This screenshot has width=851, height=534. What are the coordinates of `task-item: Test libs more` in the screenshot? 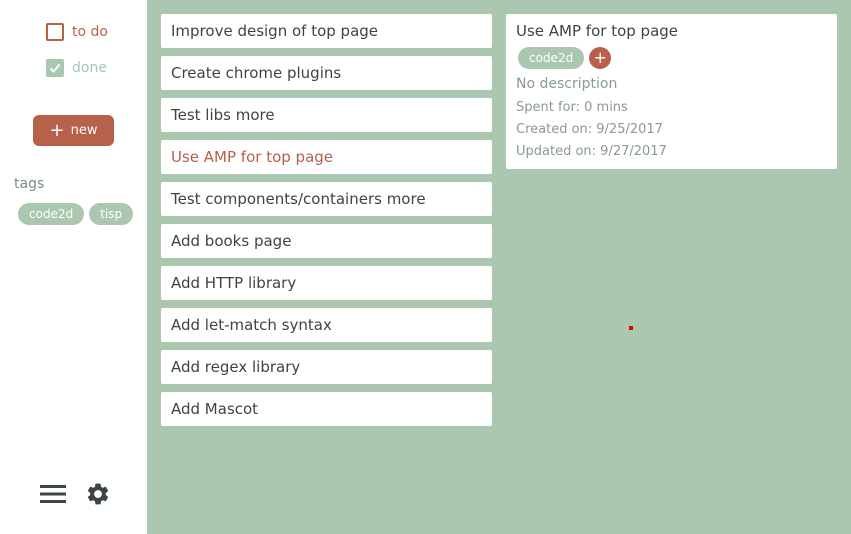 It's located at (326, 115).